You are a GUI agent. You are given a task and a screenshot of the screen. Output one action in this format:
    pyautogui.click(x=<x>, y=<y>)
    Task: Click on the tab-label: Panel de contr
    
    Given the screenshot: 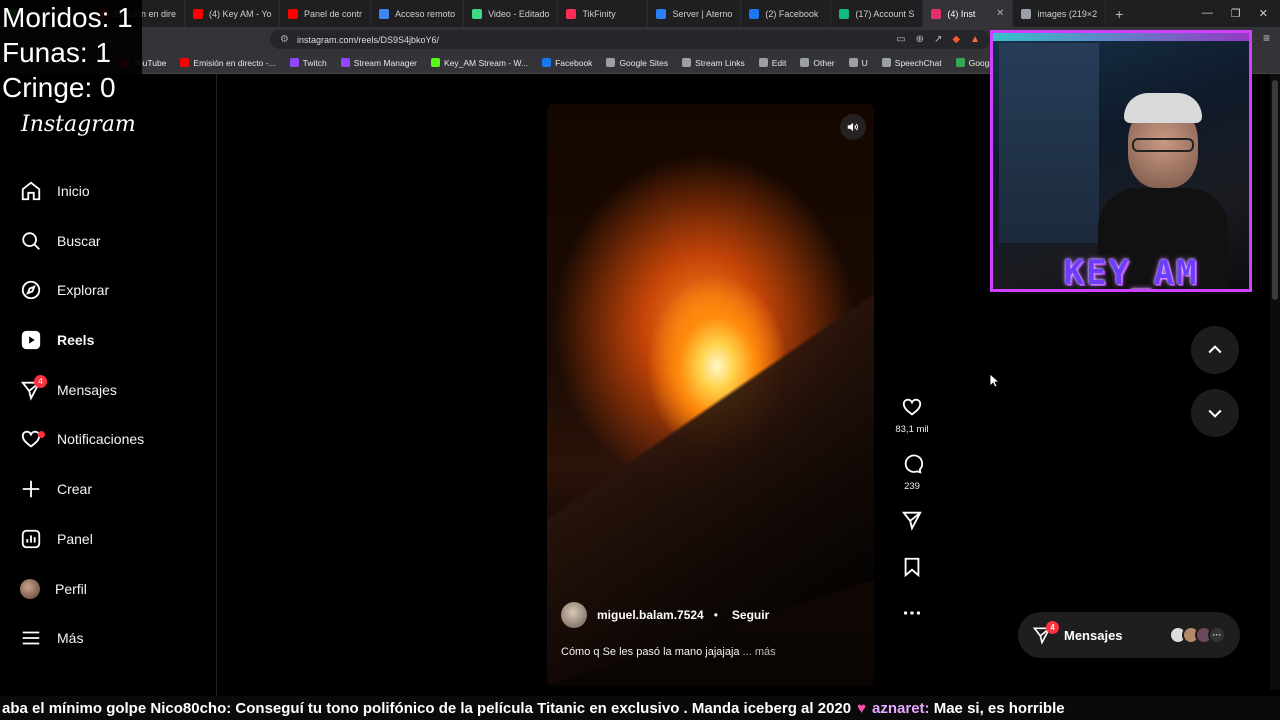 What is the action you would take?
    pyautogui.click(x=333, y=13)
    